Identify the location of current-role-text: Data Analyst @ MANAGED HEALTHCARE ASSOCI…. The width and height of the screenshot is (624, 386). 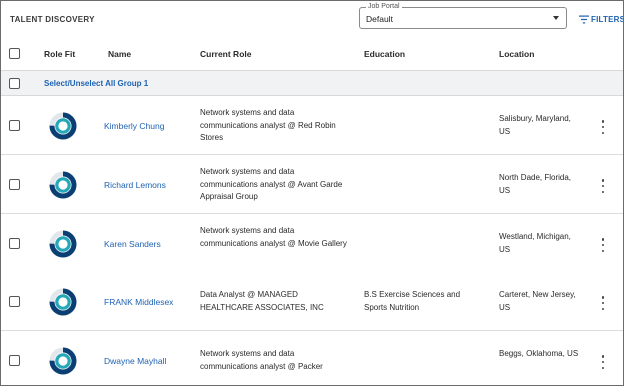
(262, 301).